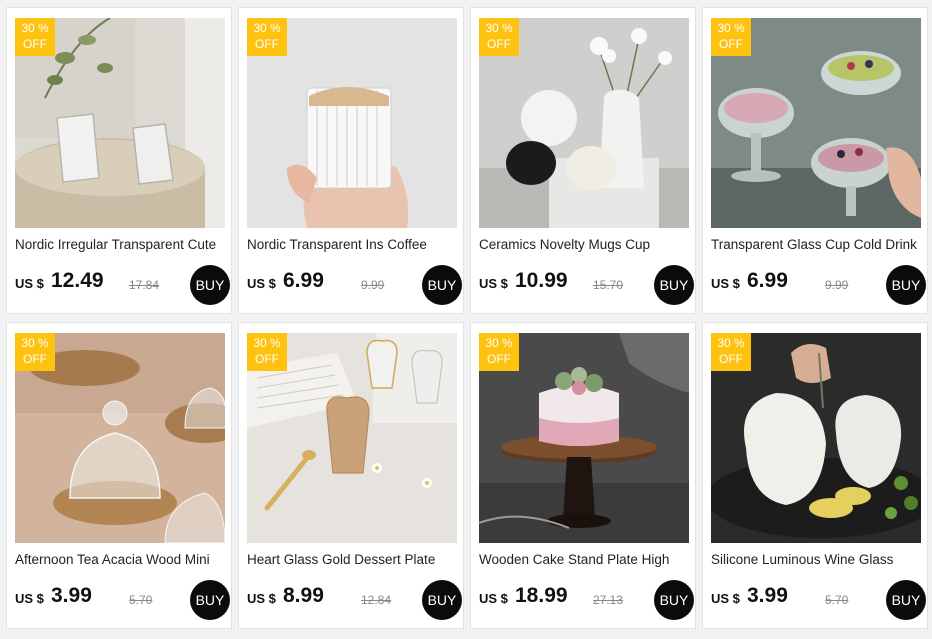 The height and width of the screenshot is (639, 932). Describe the element at coordinates (585, 559) in the screenshot. I see `product-title: Wooden Cake Stand Plate High` at that location.